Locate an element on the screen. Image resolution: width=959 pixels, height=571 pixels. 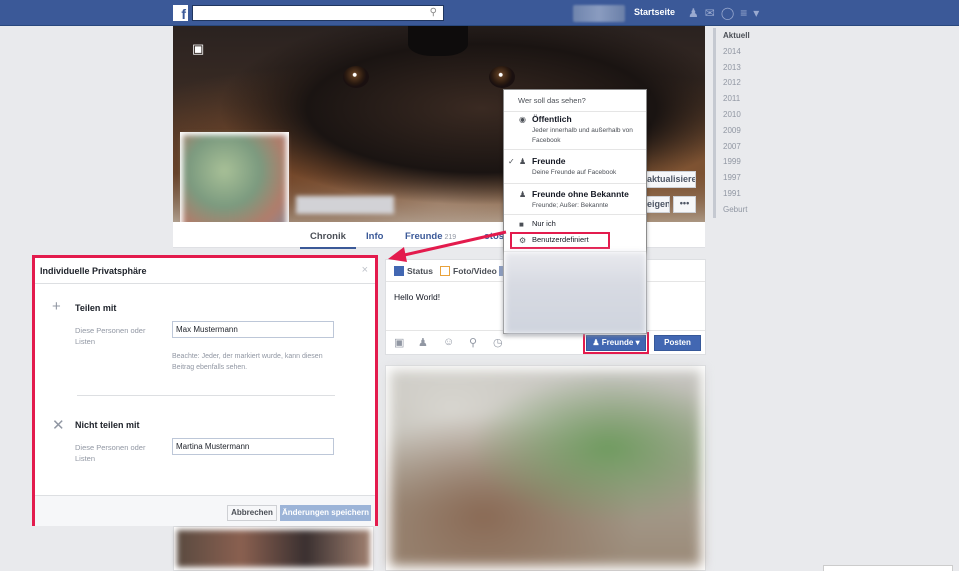
share-with-label: Diese Personen oder Listen is located at coordinates (110, 336).